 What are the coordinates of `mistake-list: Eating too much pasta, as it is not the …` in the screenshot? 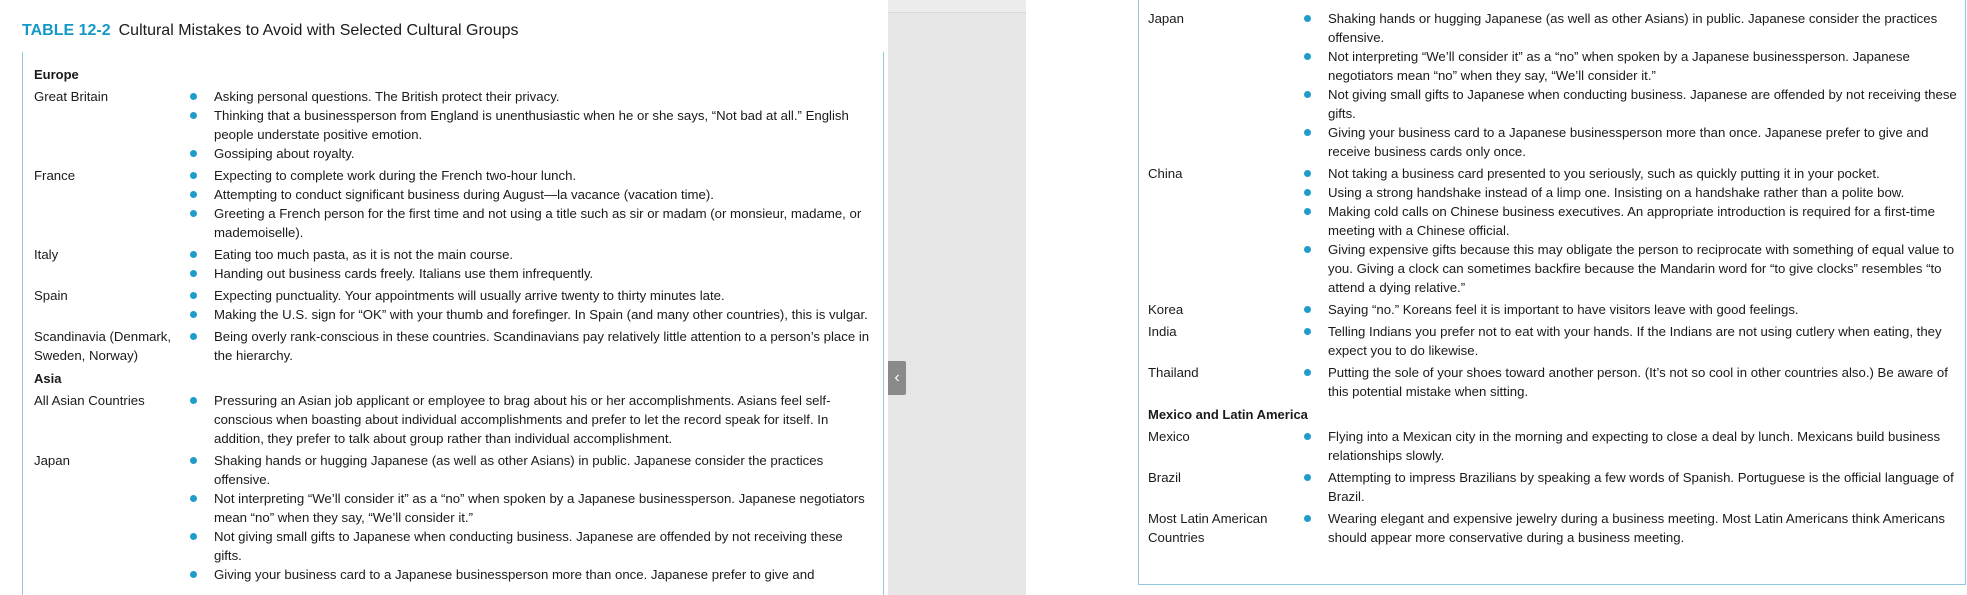 It's located at (531, 264).